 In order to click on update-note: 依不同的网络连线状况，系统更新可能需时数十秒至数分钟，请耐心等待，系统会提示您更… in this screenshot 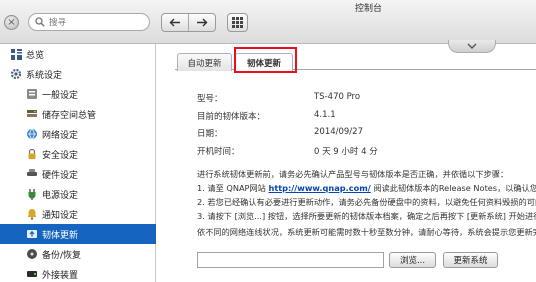, I will do `click(366, 232)`.